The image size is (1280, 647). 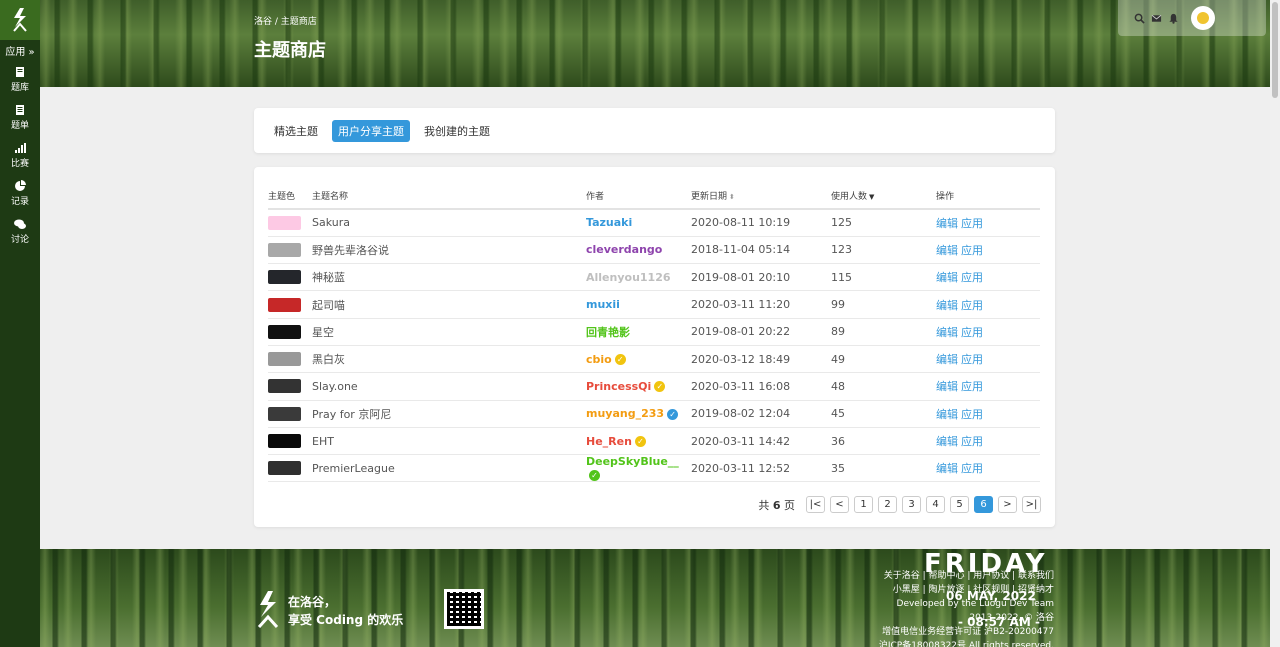 I want to click on page-button-2: 2, so click(x=887, y=504).